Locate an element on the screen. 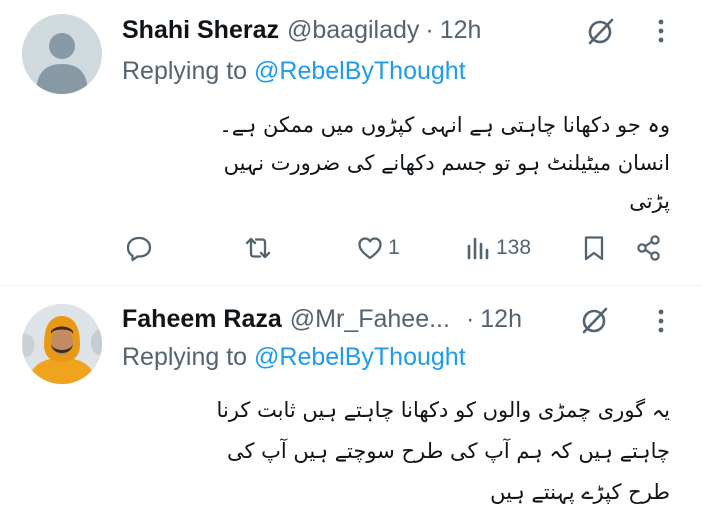 The width and height of the screenshot is (702, 513). views-button: 138 is located at coordinates (497, 248).